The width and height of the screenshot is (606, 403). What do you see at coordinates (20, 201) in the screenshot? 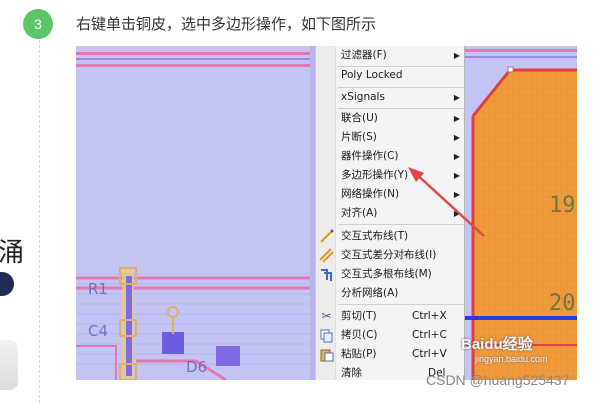
I see `left-edge-fragment: 涌` at bounding box center [20, 201].